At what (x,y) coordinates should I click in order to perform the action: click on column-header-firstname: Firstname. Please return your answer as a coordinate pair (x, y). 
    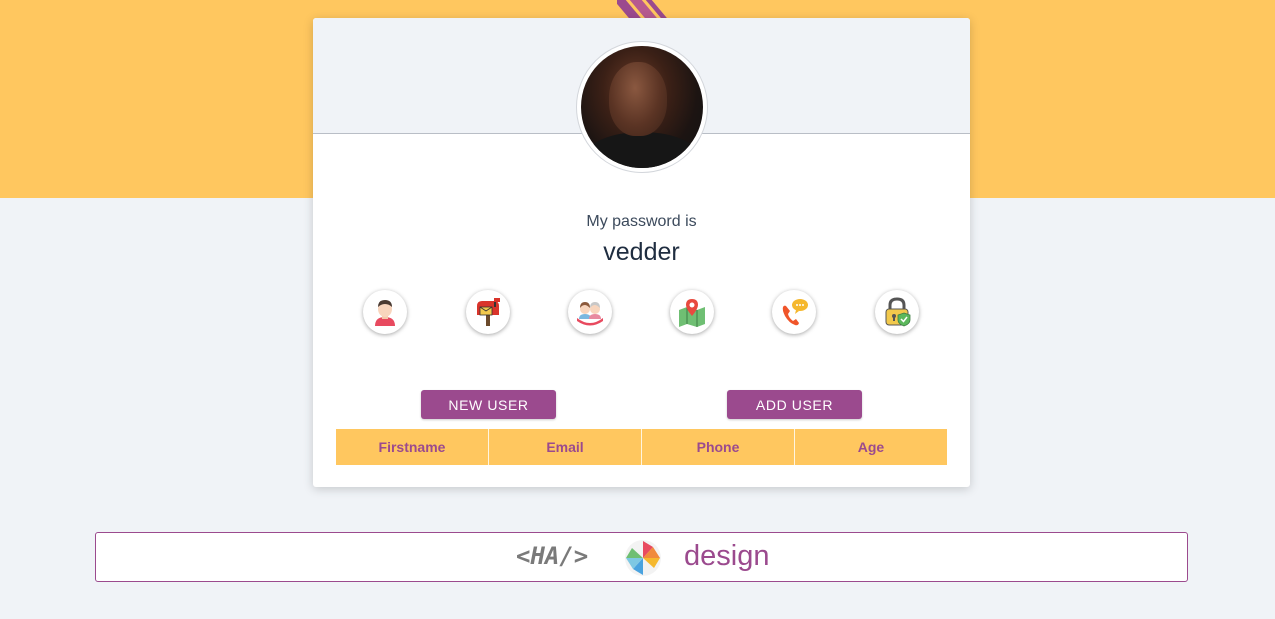
    Looking at the image, I should click on (412, 447).